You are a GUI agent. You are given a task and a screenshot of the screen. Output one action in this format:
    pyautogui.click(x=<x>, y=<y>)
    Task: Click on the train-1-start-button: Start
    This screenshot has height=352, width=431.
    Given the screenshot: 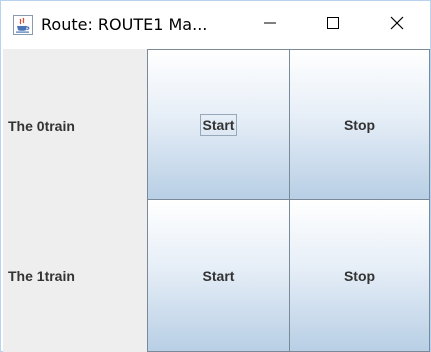 What is the action you would take?
    pyautogui.click(x=218, y=275)
    